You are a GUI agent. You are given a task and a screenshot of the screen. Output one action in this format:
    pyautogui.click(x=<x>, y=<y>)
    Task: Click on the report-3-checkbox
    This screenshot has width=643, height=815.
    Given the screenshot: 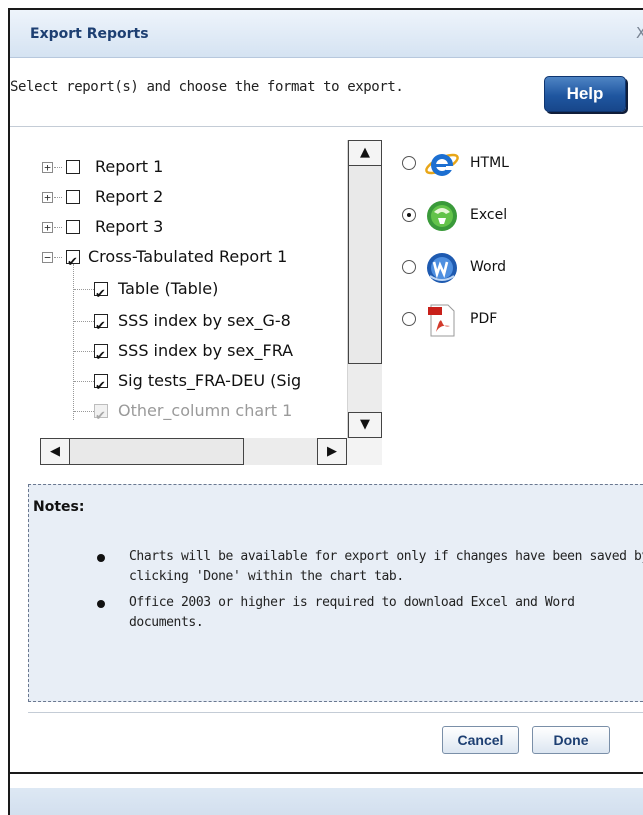 What is the action you would take?
    pyautogui.click(x=73, y=227)
    